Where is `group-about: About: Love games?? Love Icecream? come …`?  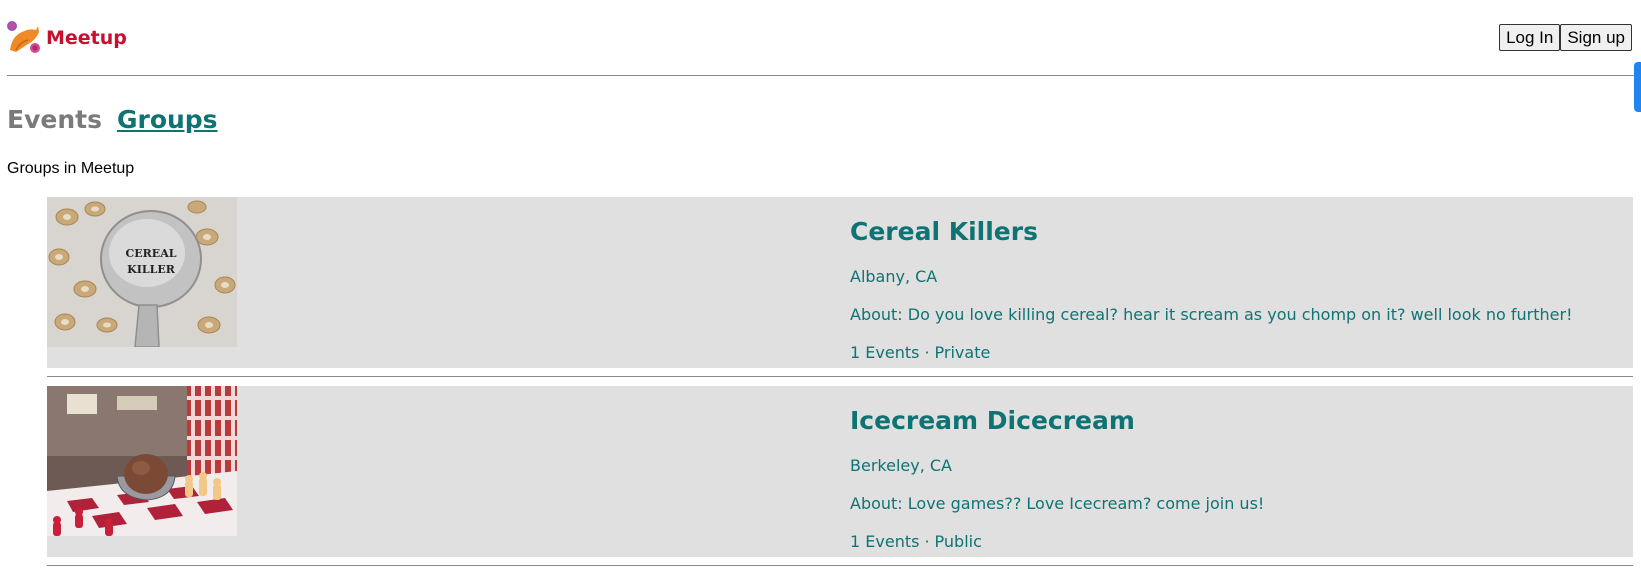 group-about: About: Love games?? Love Icecream? come … is located at coordinates (1057, 503).